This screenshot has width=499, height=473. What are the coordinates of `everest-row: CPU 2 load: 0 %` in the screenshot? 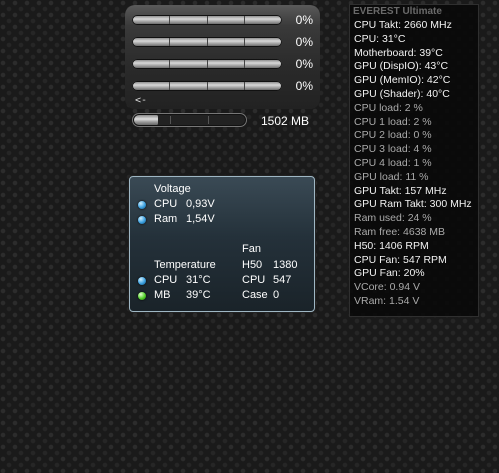 It's located at (393, 135).